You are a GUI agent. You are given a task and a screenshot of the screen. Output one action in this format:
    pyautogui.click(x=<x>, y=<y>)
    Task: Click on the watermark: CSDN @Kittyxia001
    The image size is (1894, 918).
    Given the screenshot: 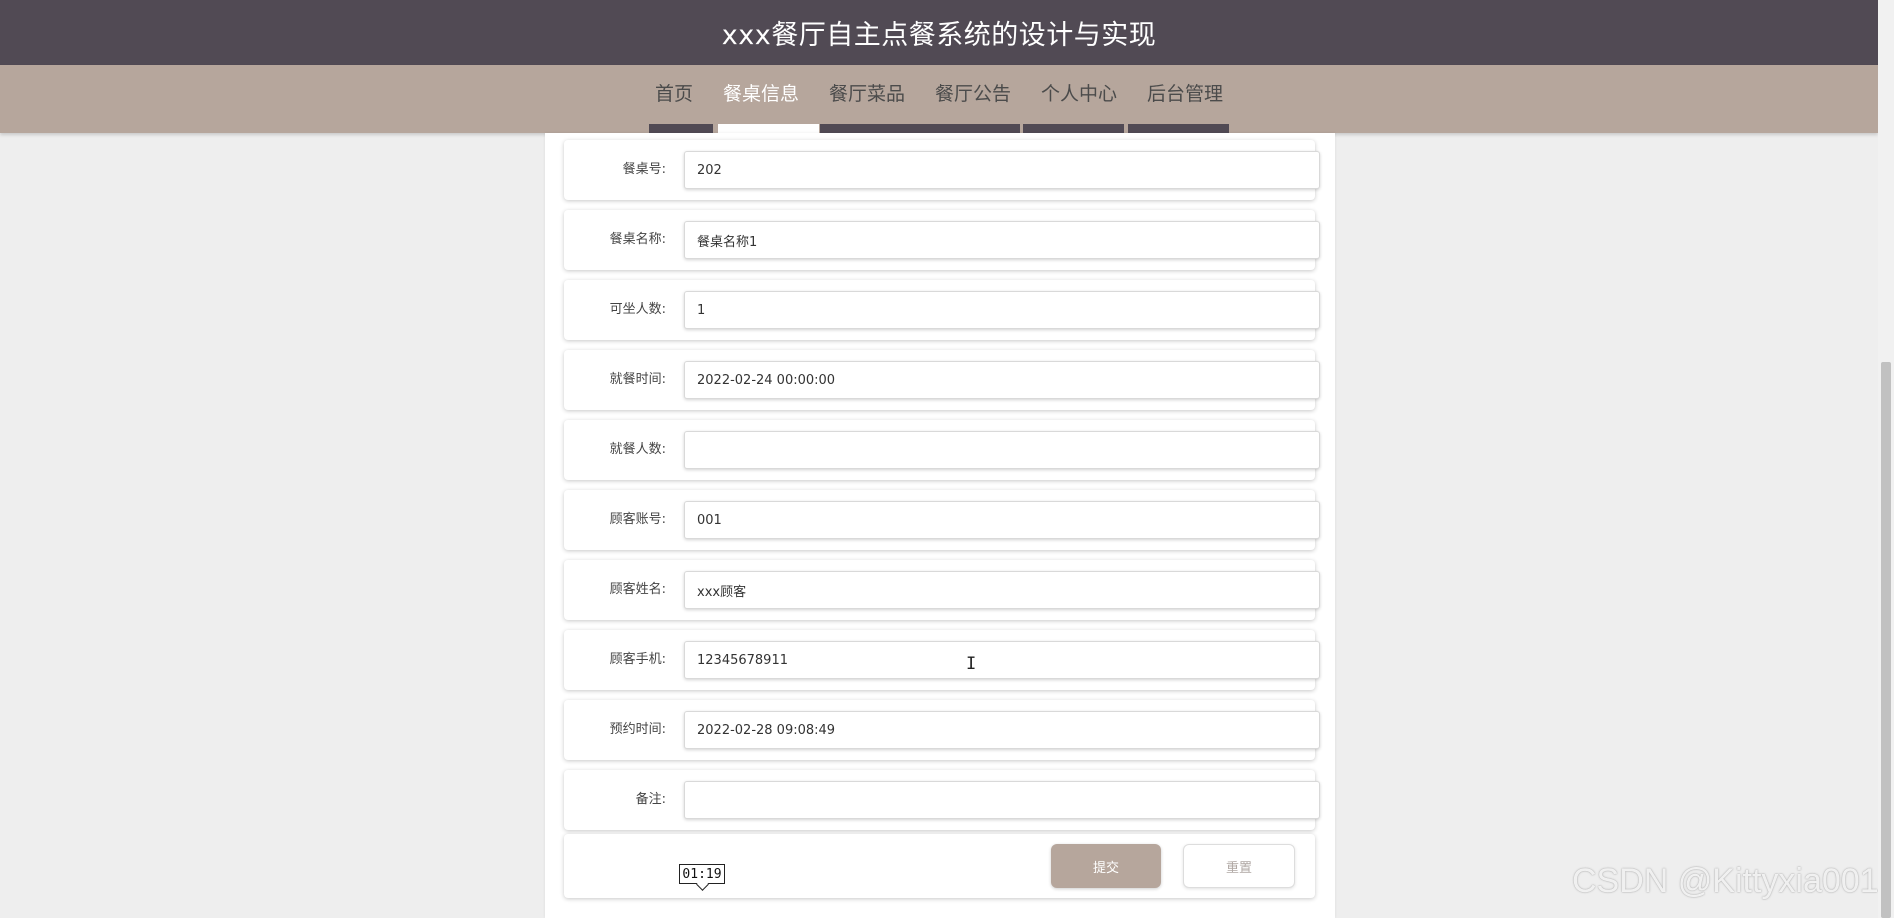 What is the action you would take?
    pyautogui.click(x=1725, y=881)
    